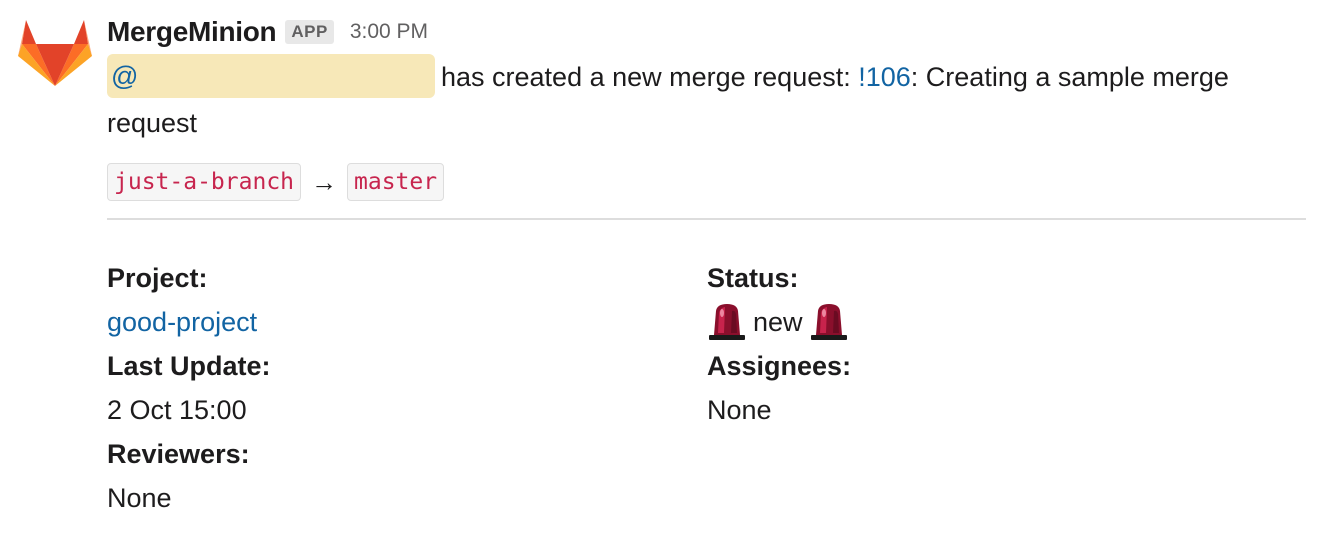  What do you see at coordinates (178, 454) in the screenshot?
I see `reviewers-label: Reviewers:` at bounding box center [178, 454].